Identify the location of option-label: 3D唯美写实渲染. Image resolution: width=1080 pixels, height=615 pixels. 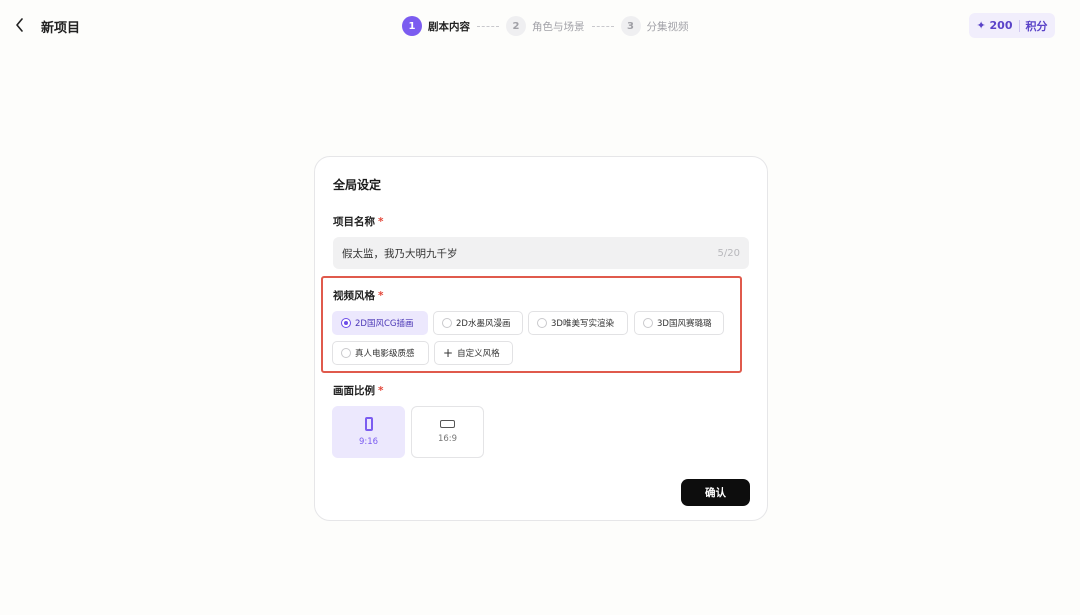
(582, 324).